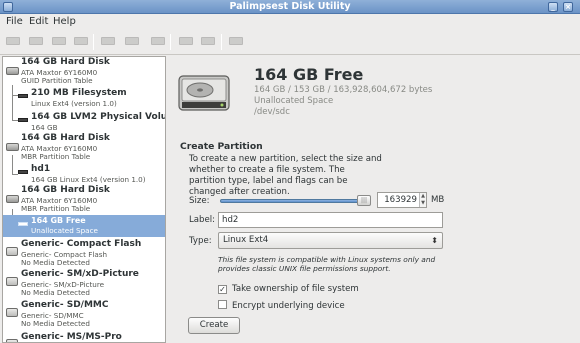 The width and height of the screenshot is (580, 343). I want to click on tree-item-card-reader: Generic- MS/MS-Pro, so click(84, 337).